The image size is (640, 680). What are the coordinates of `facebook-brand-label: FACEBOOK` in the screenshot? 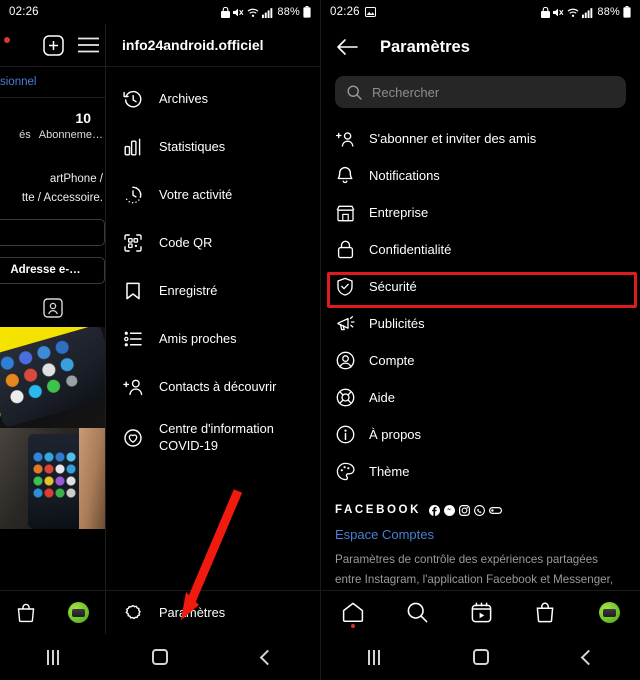 It's located at (378, 510).